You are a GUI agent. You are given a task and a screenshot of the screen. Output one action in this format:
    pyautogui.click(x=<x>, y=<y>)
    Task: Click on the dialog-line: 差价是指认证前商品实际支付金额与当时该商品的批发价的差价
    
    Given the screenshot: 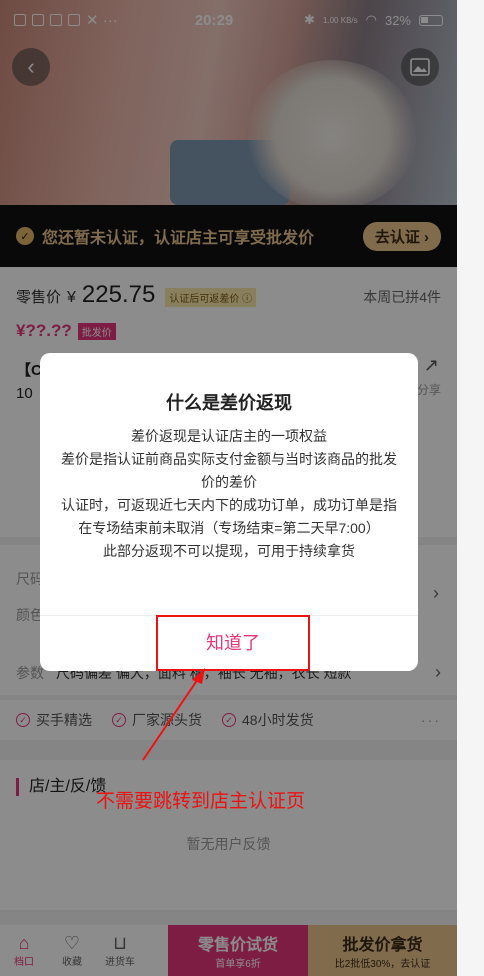 What is the action you would take?
    pyautogui.click(x=229, y=470)
    